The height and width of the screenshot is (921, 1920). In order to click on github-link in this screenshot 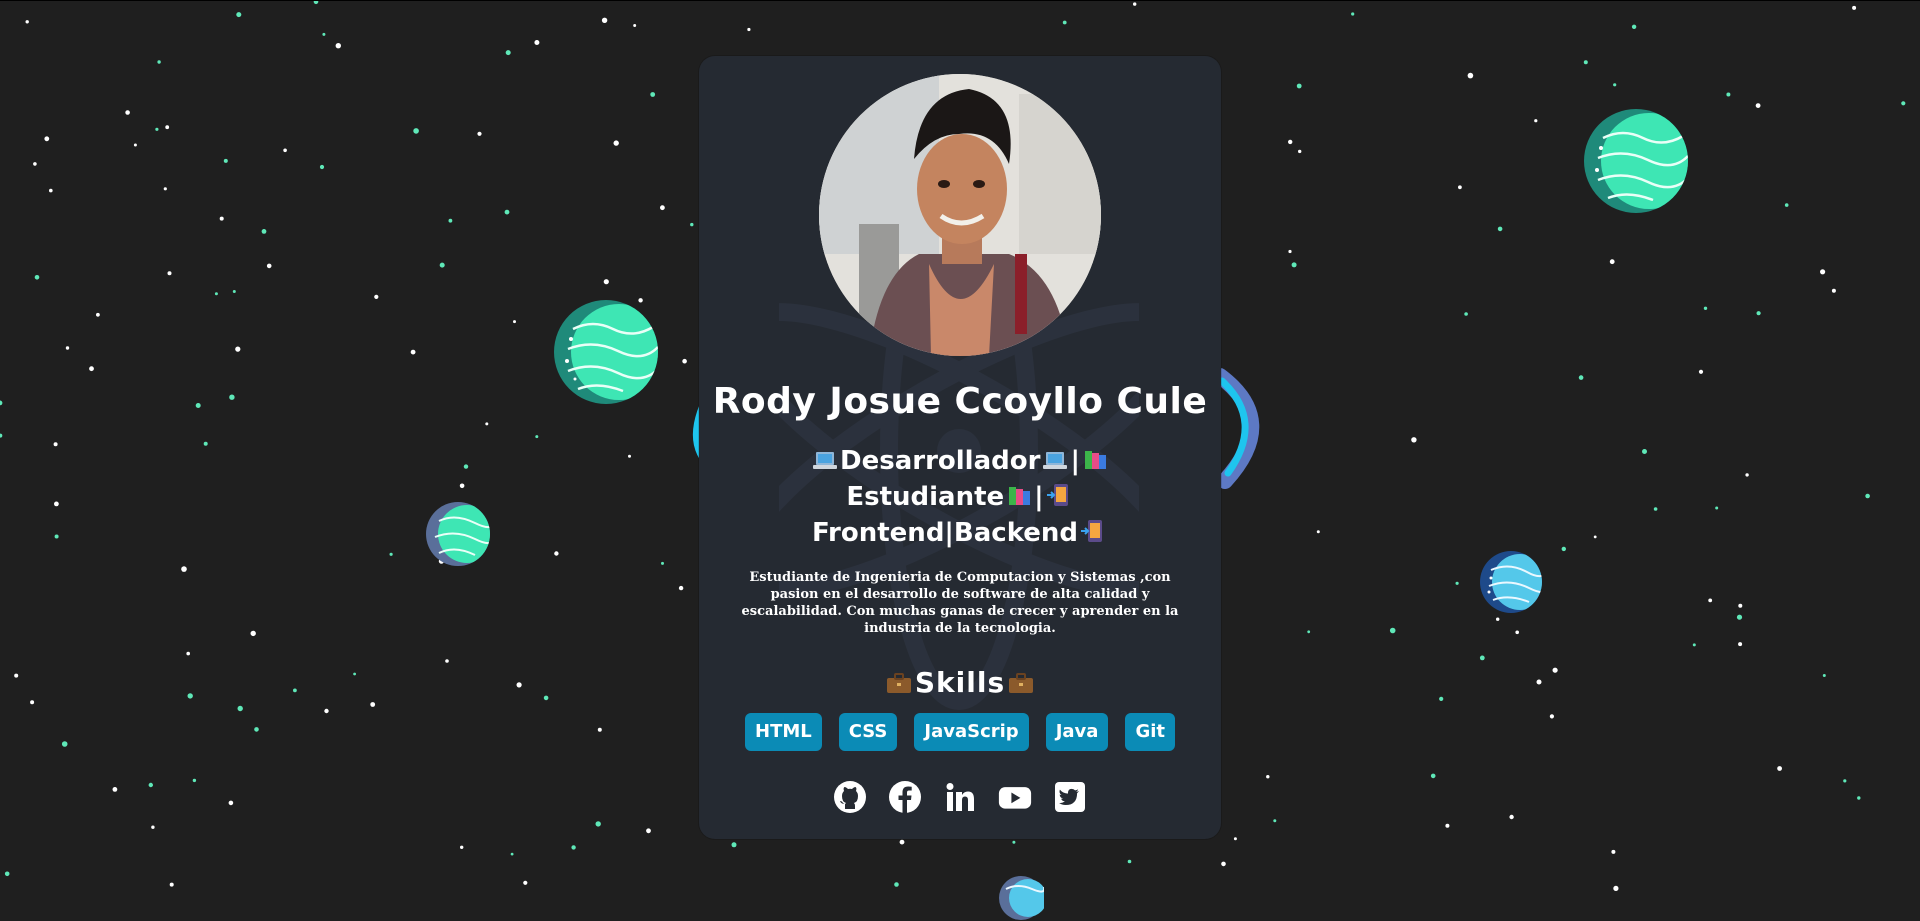, I will do `click(850, 797)`.